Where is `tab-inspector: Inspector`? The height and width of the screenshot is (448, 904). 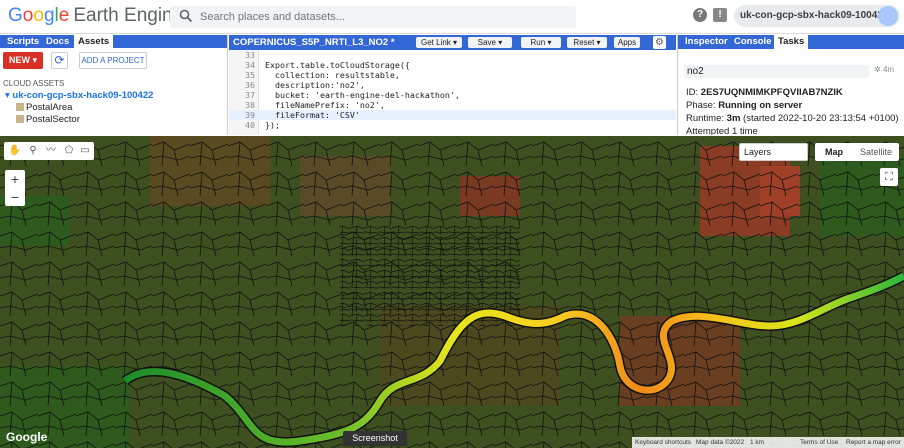
tab-inspector: Inspector is located at coordinates (706, 42).